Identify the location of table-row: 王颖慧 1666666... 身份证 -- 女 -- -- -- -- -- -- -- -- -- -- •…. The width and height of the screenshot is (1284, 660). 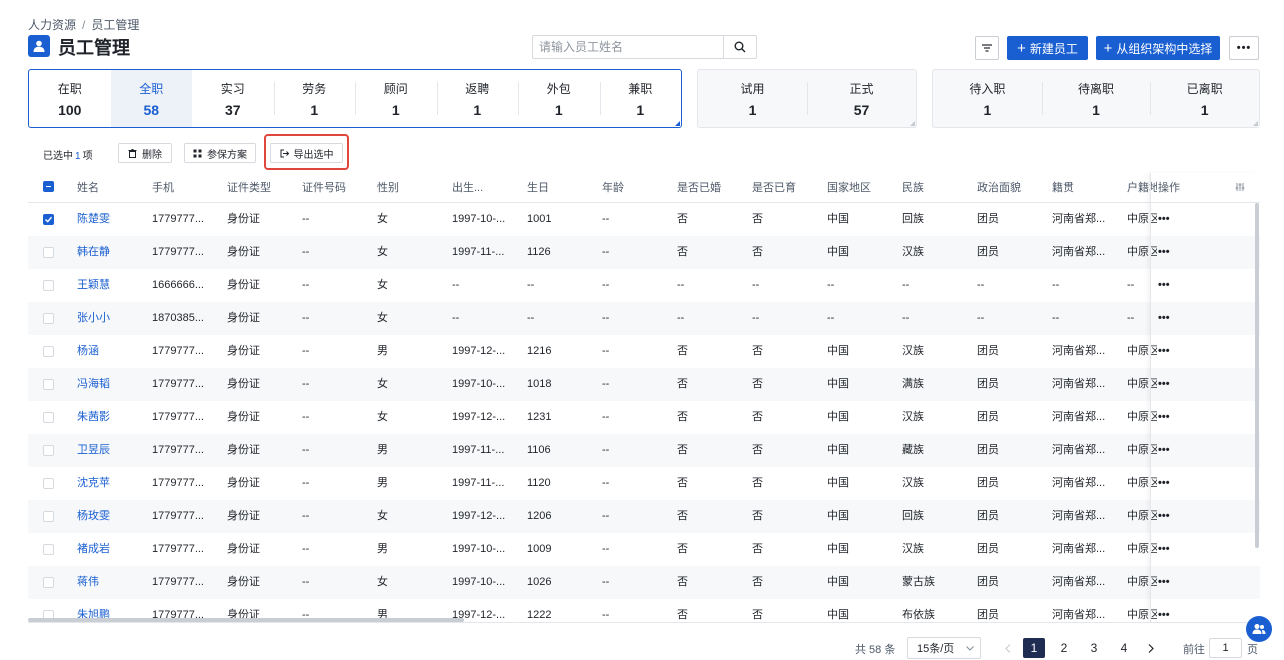
(644, 285).